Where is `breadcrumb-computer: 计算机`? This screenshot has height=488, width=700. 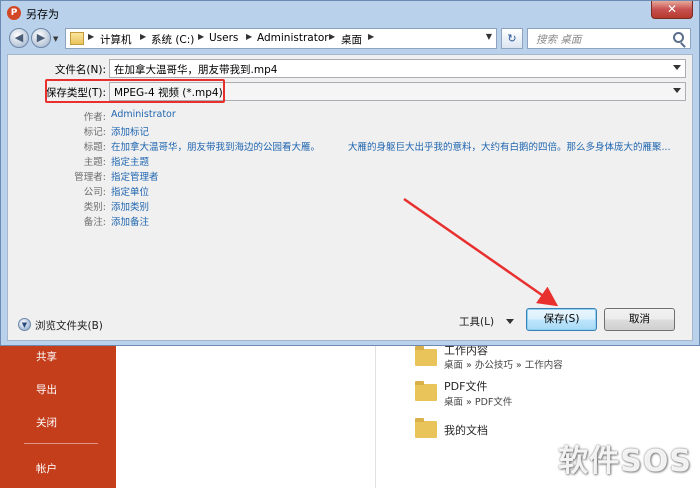
breadcrumb-computer: 计算机 is located at coordinates (116, 39).